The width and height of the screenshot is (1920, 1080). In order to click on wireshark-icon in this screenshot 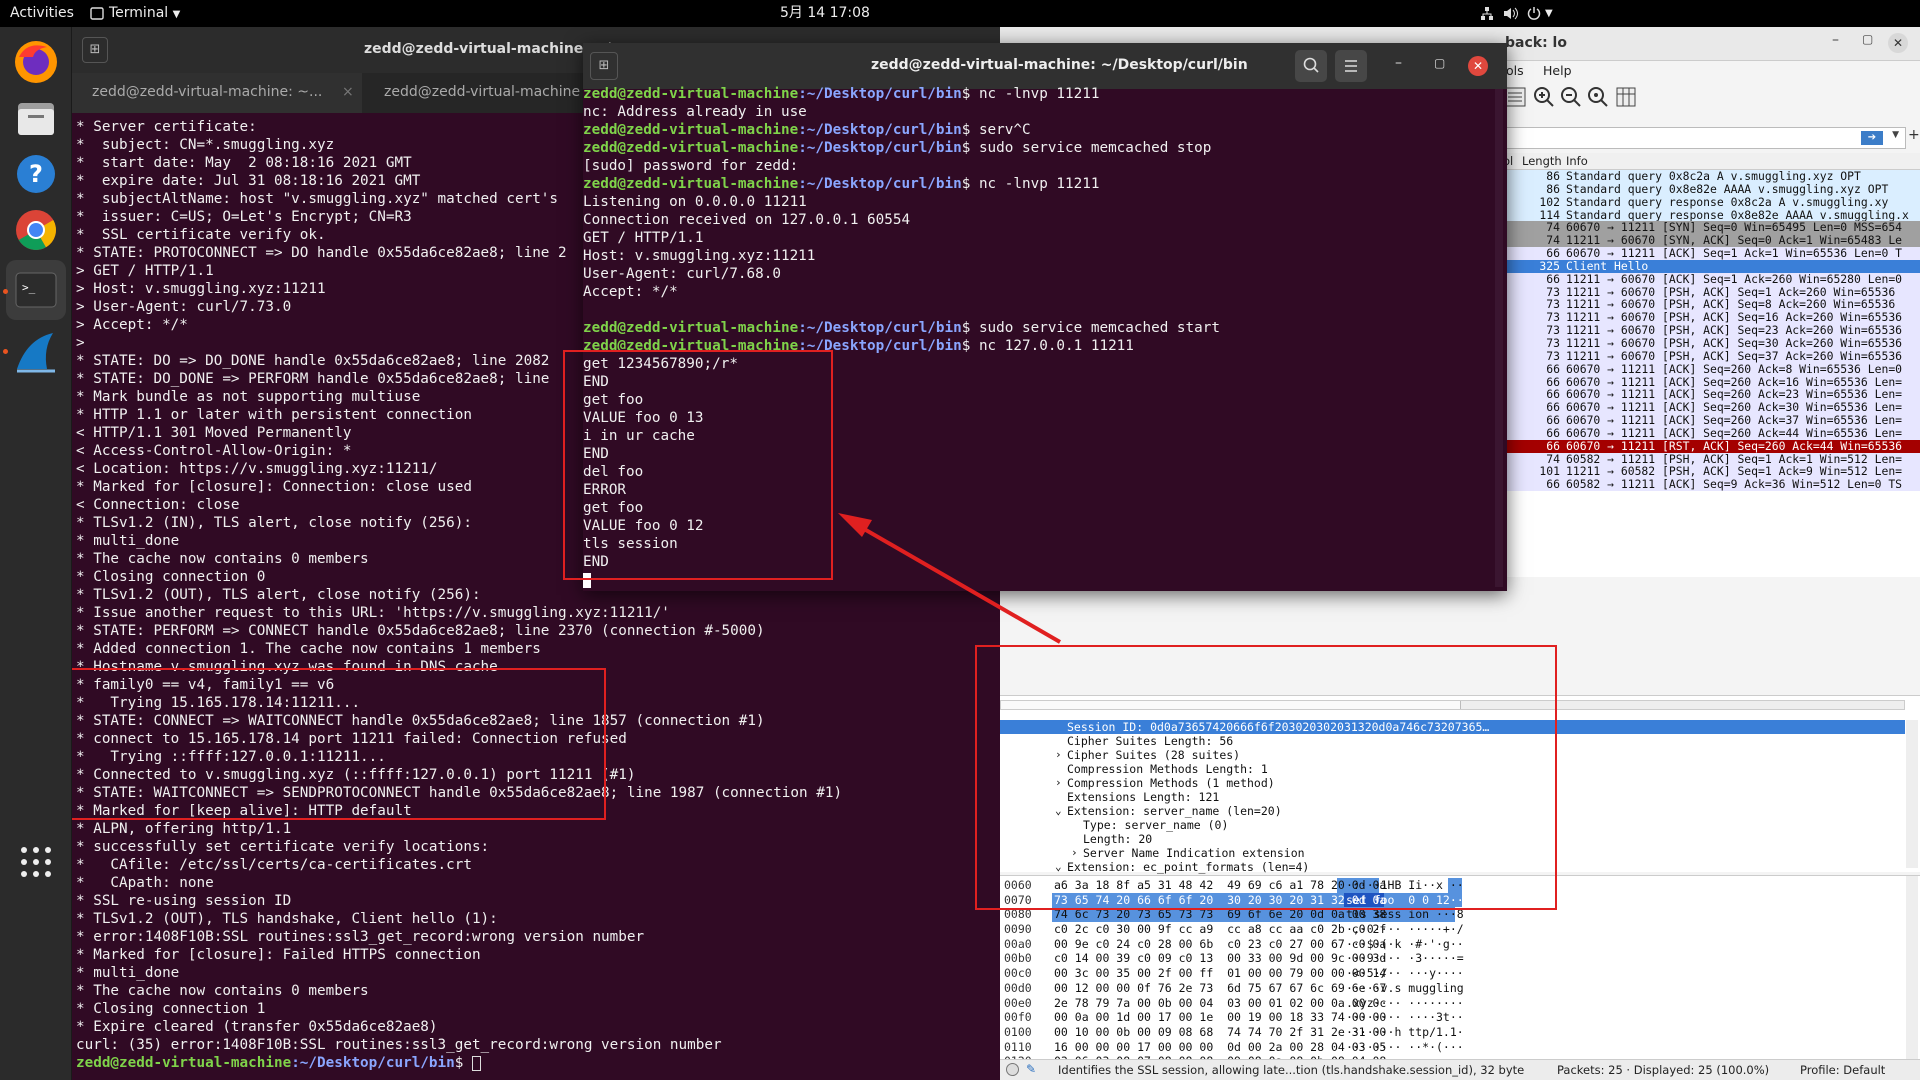, I will do `click(36, 352)`.